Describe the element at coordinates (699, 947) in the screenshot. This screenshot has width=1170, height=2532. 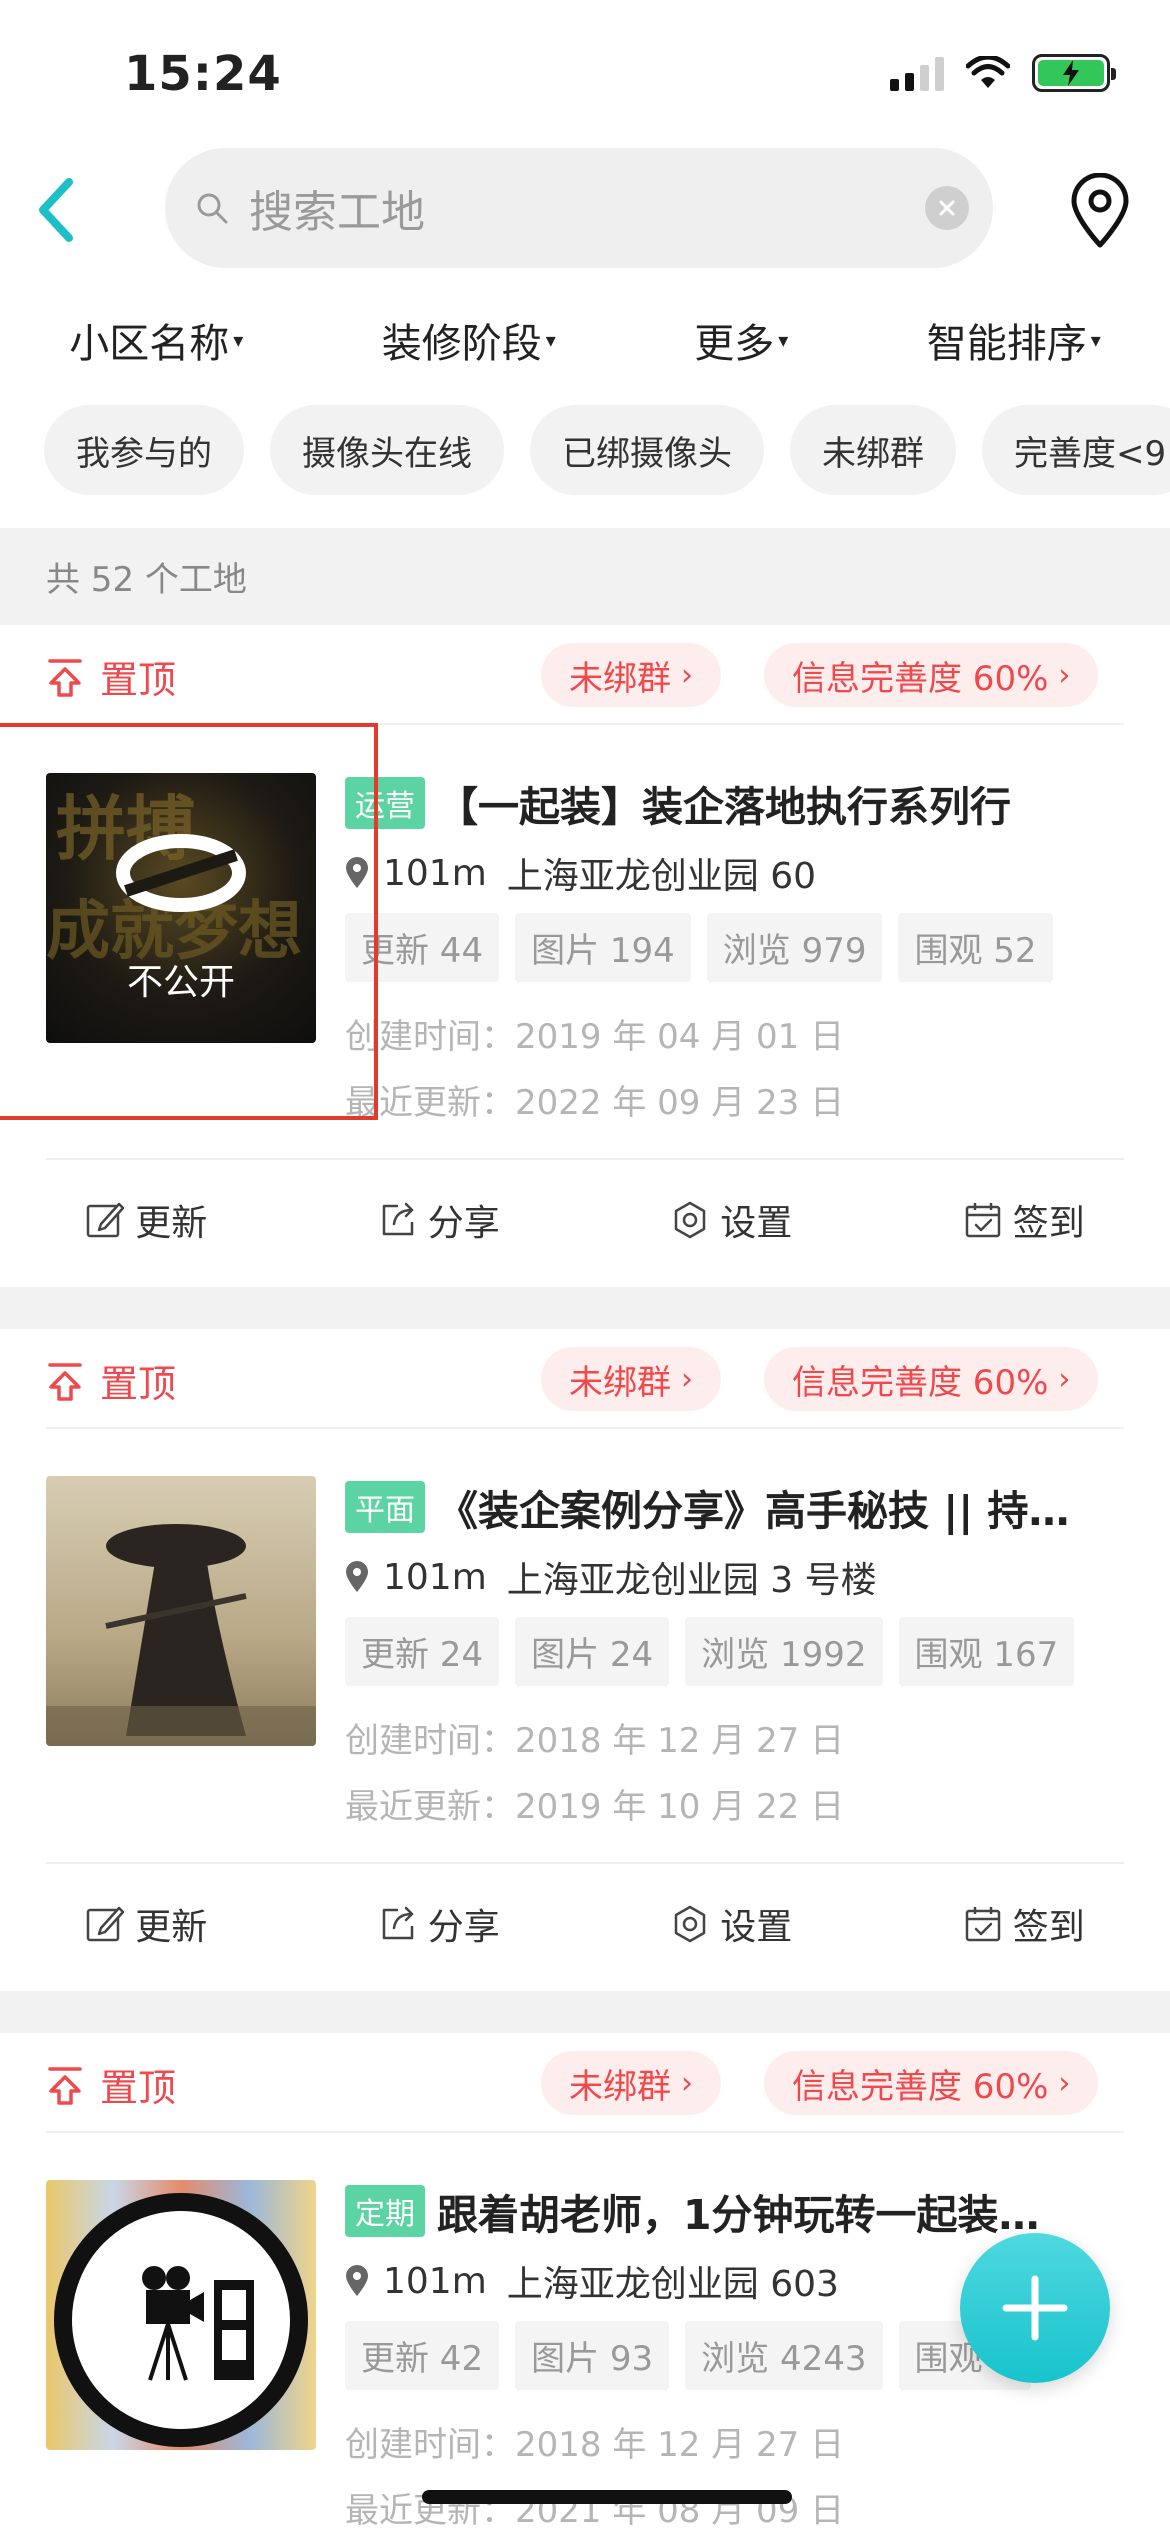
I see `stats-row: 更新 44 图片 194 浏览 979 围观 52` at that location.